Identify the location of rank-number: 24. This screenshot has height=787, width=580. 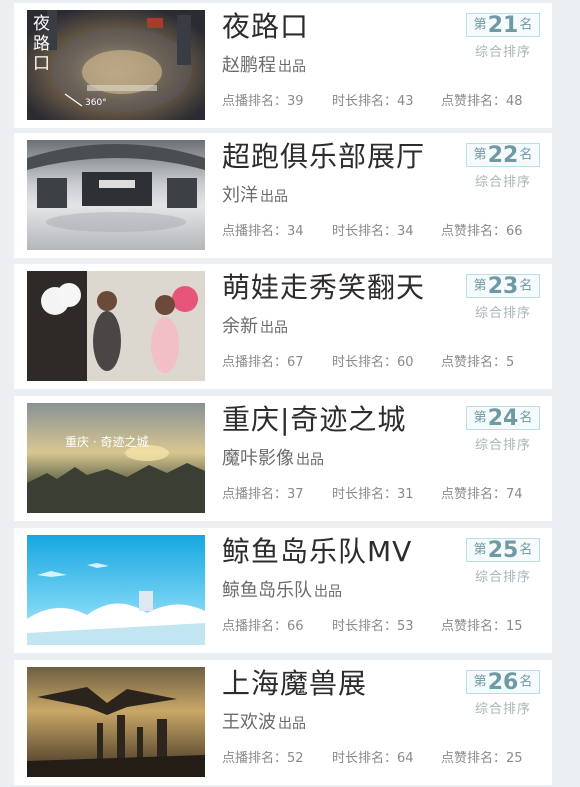
(503, 418).